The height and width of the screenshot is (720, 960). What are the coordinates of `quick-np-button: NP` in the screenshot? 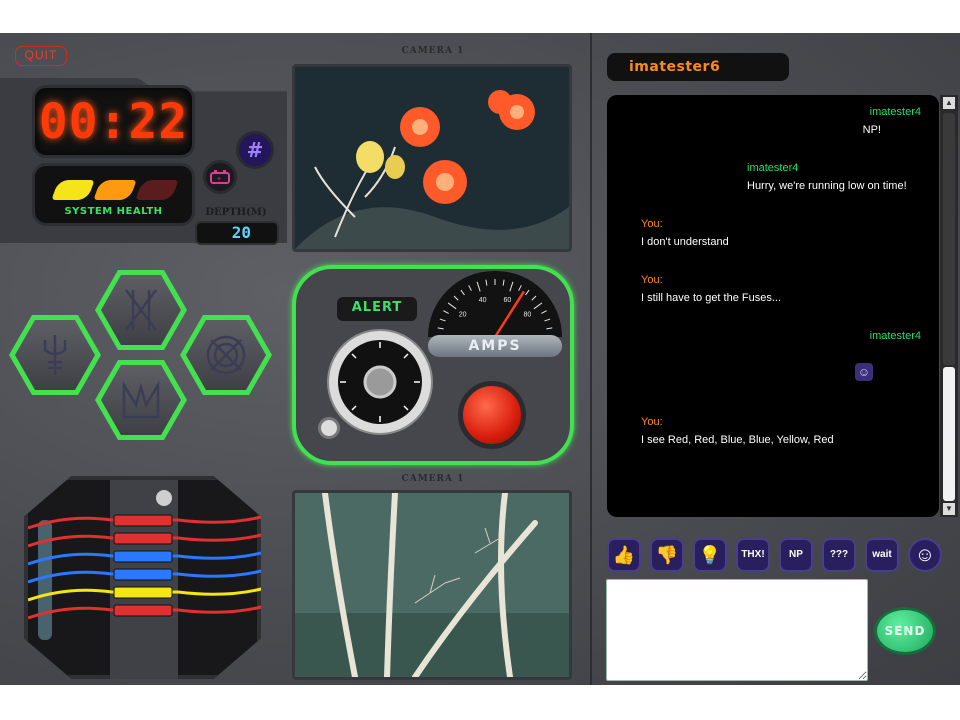 It's located at (796, 555).